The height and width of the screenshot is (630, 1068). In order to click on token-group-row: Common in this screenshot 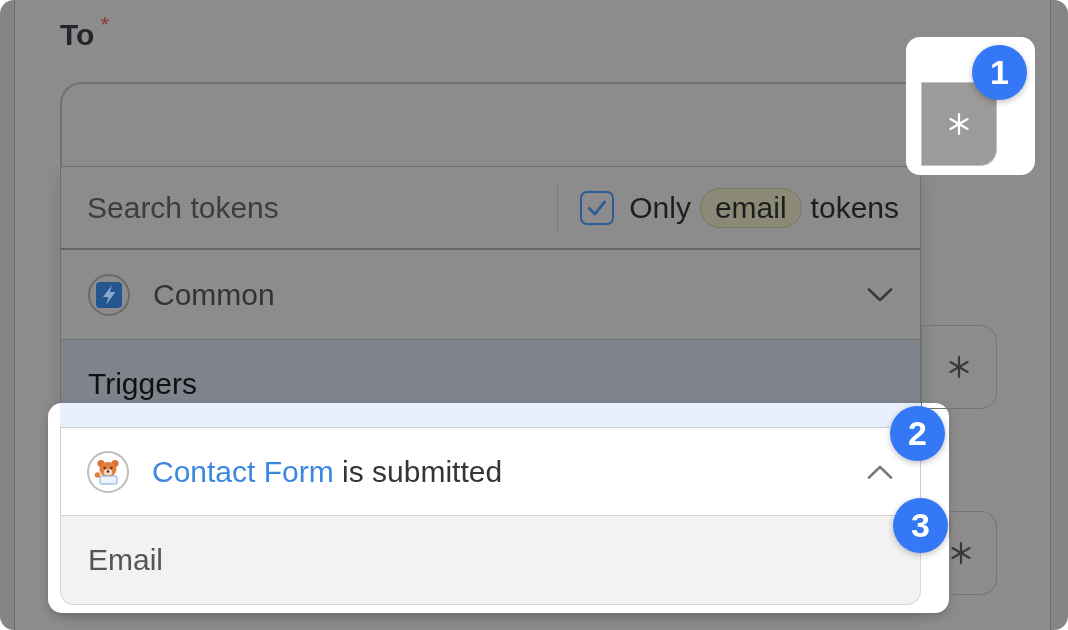, I will do `click(490, 295)`.